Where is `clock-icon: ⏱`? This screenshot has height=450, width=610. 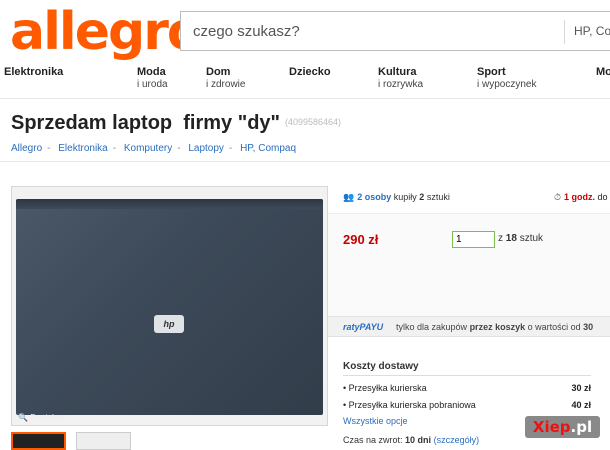 clock-icon: ⏱ is located at coordinates (558, 197).